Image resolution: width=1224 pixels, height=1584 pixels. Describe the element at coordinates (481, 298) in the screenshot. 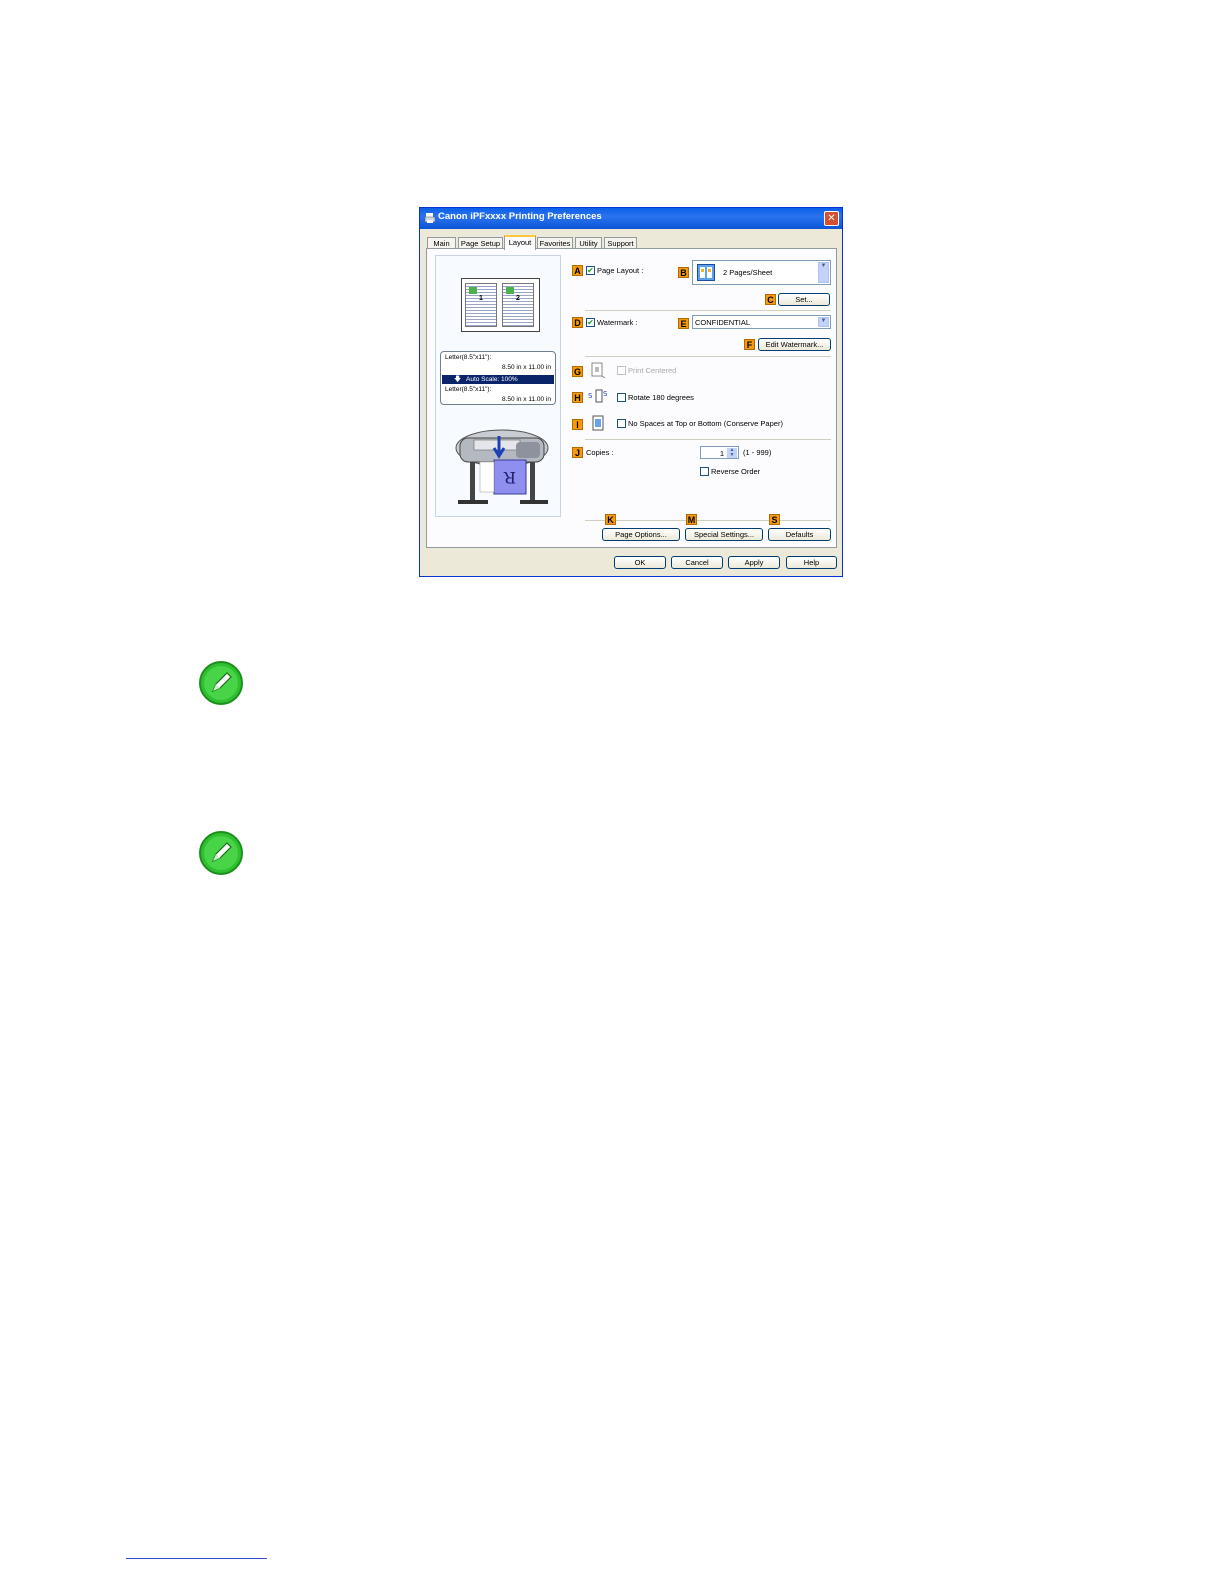

I see `preview-page-number: 1` at that location.